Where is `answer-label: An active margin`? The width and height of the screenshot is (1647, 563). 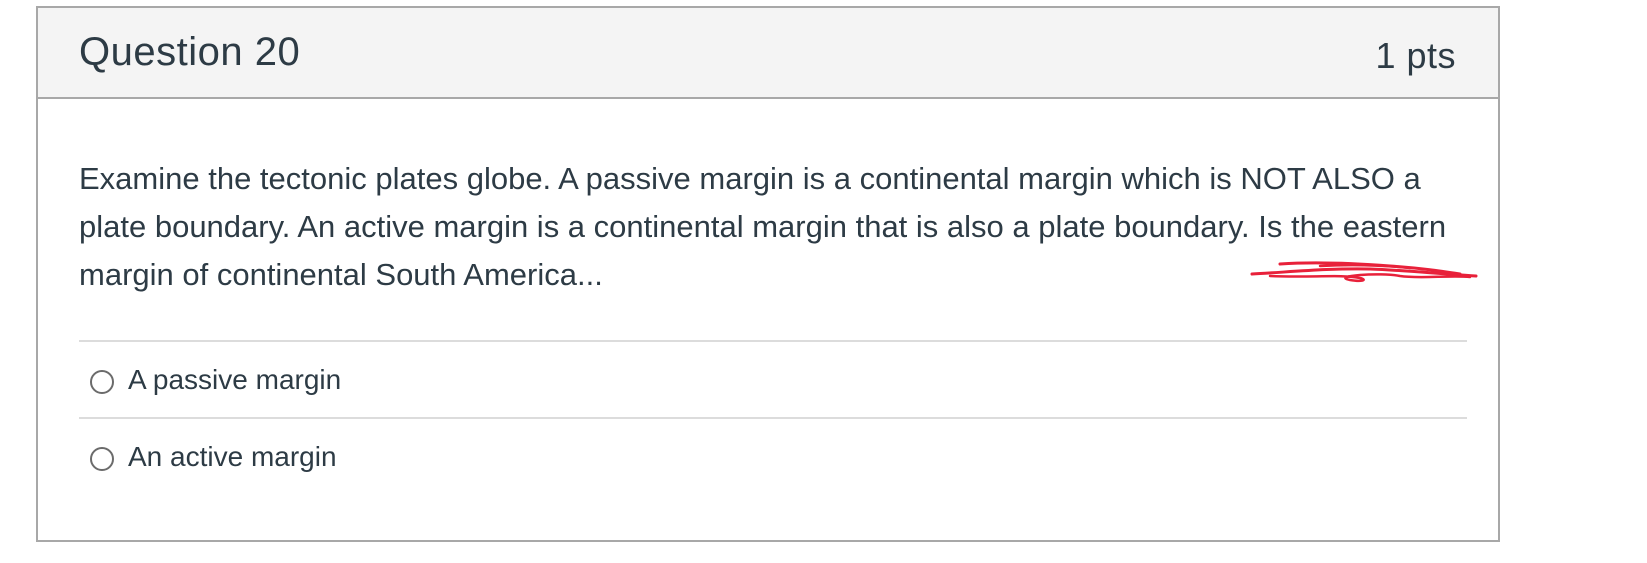 answer-label: An active margin is located at coordinates (232, 456).